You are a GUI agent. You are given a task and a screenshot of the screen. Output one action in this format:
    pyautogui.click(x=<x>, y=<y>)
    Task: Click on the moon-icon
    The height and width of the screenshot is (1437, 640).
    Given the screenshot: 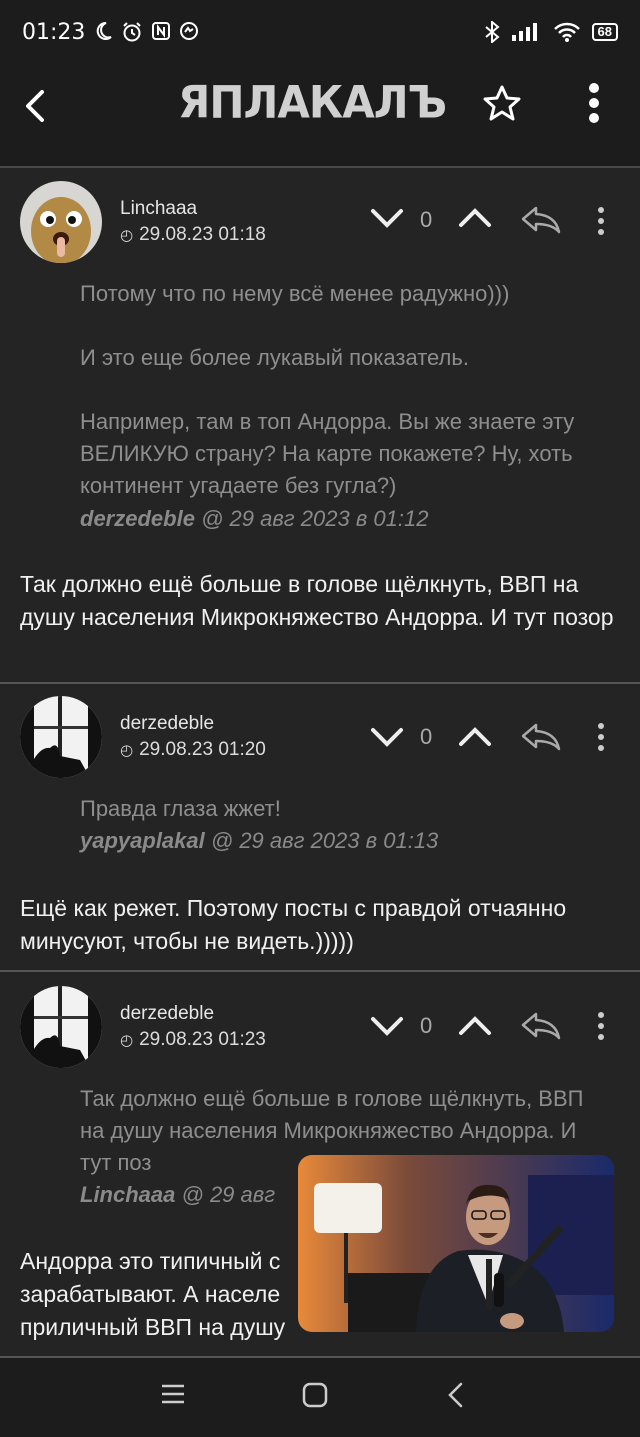 What is the action you would take?
    pyautogui.click(x=105, y=30)
    